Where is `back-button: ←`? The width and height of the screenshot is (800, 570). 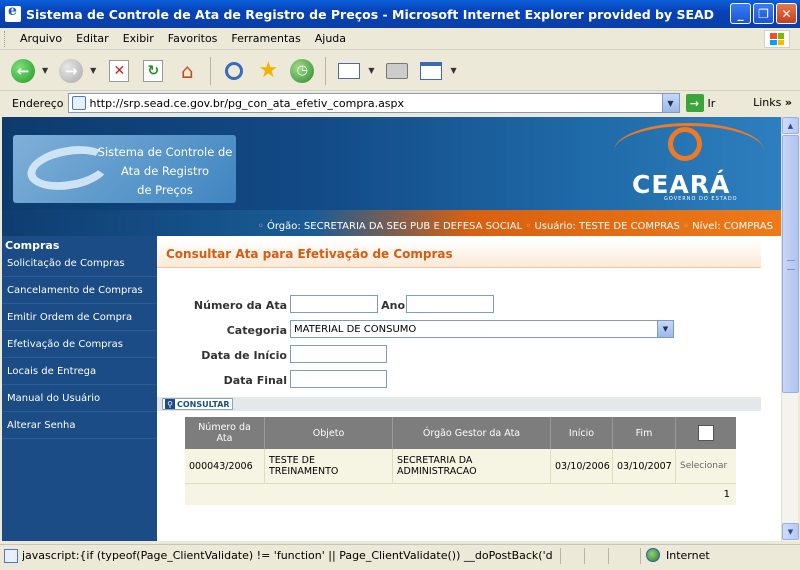
back-button: ← is located at coordinates (23, 71).